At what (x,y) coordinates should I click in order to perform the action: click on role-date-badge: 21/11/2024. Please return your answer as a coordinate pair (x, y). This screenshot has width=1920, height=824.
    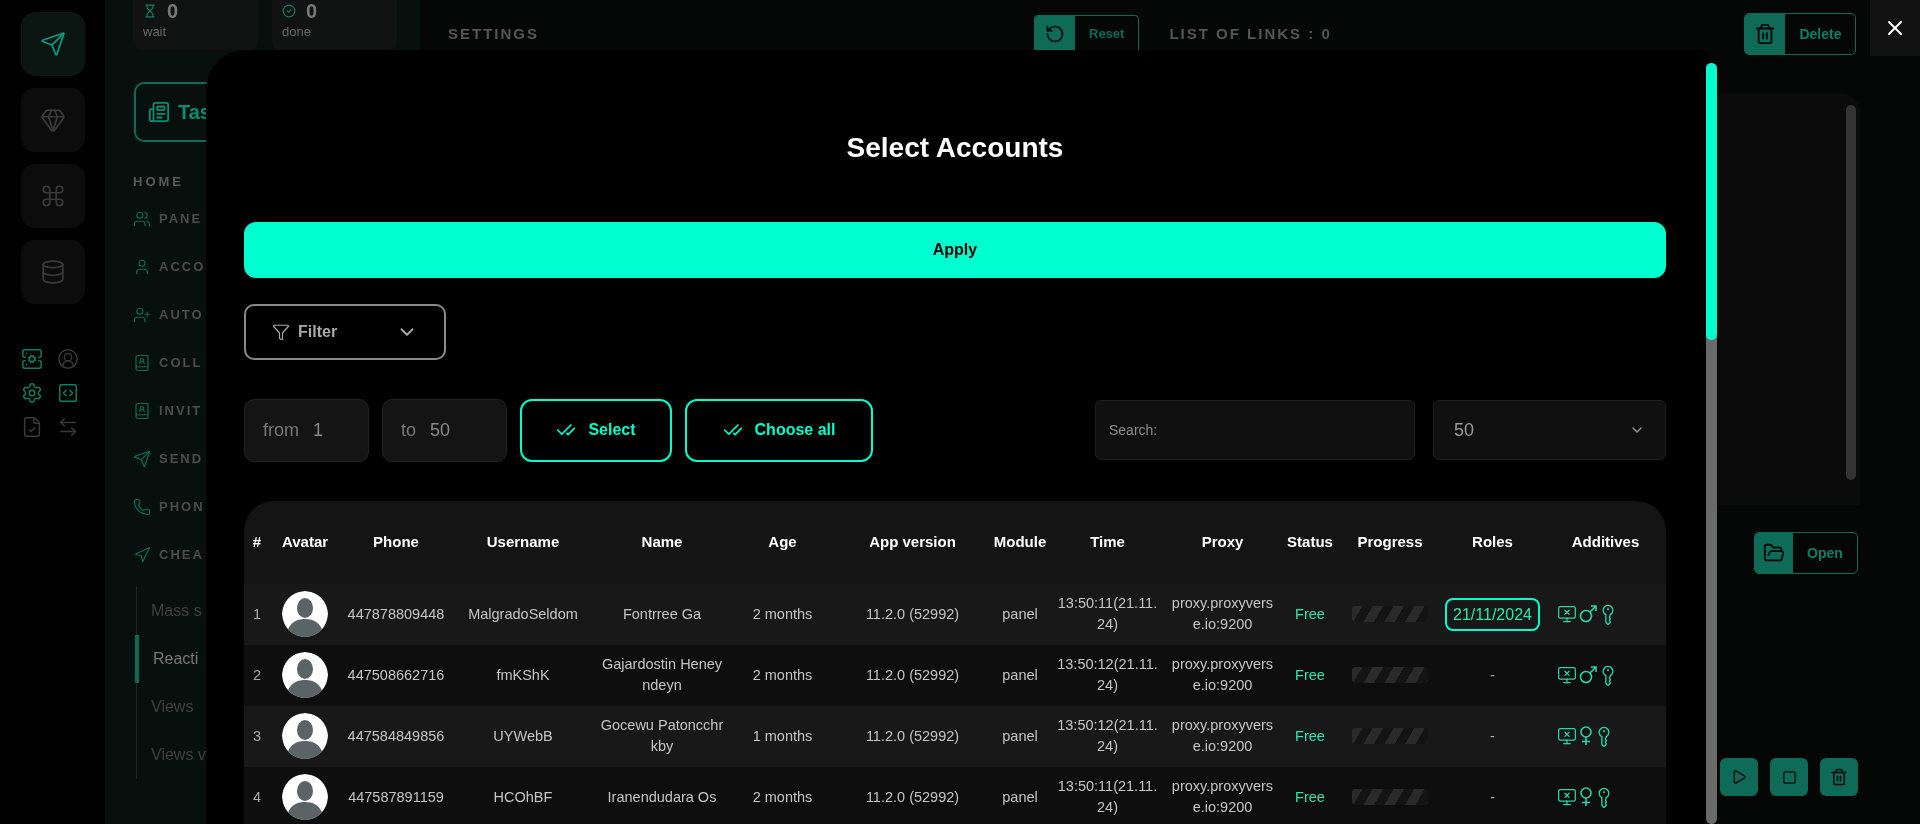
    Looking at the image, I should click on (1492, 614).